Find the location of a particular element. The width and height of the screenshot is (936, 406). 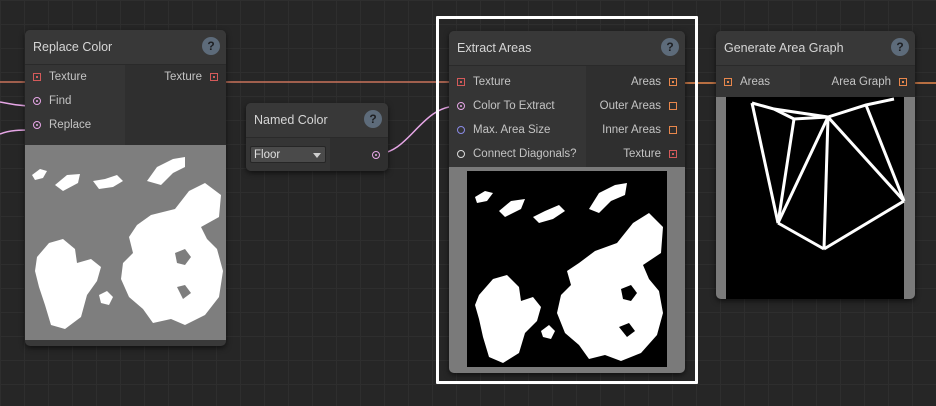

output-port-area-graph: Area Graph is located at coordinates (869, 82).